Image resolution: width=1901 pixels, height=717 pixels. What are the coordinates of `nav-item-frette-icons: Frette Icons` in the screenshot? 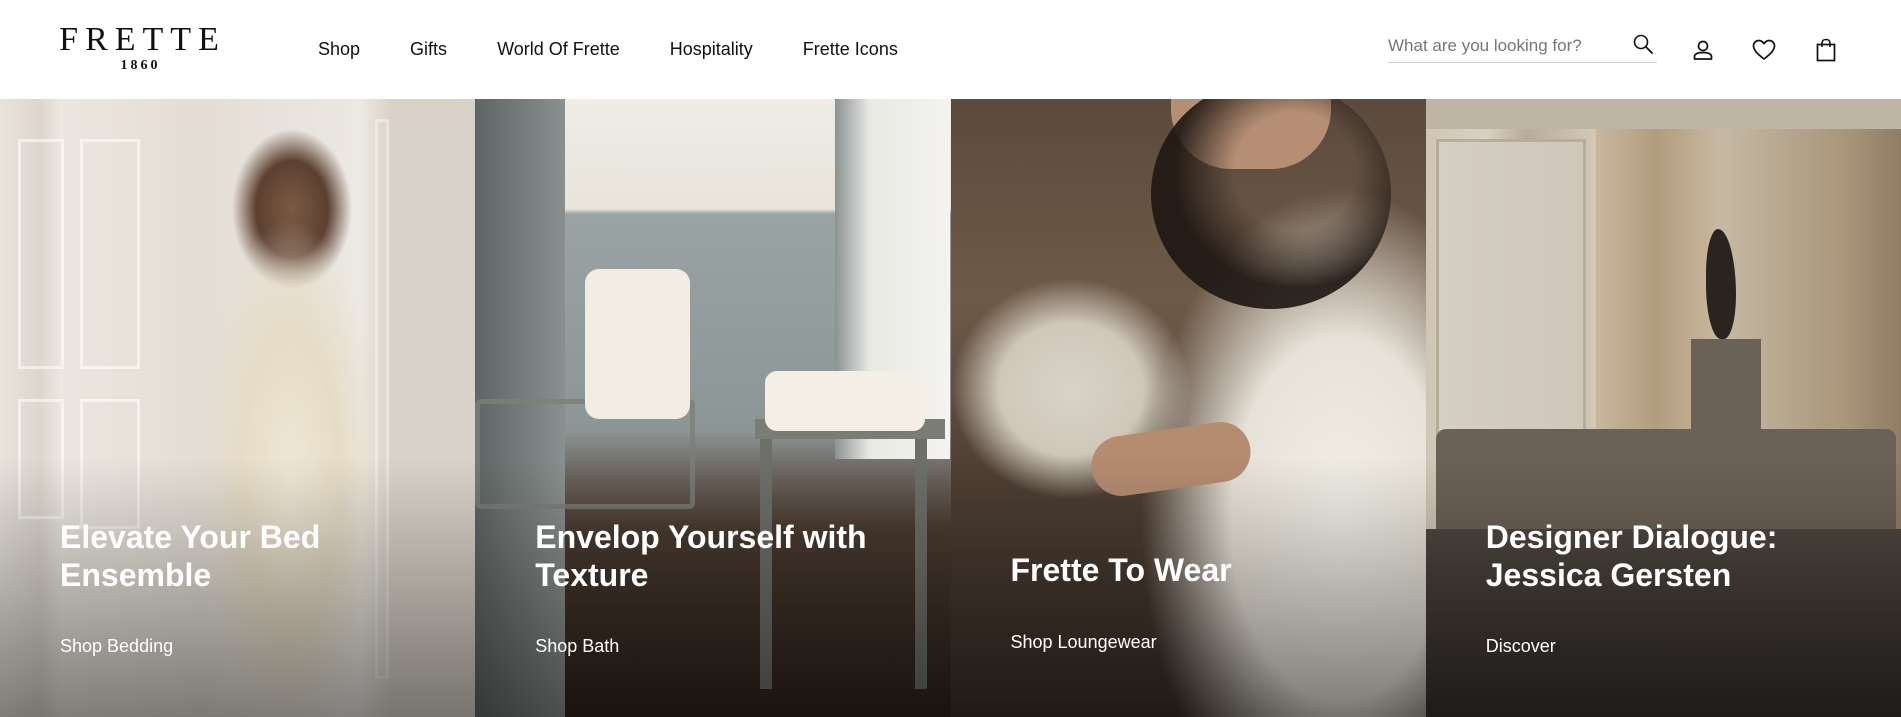 It's located at (850, 49).